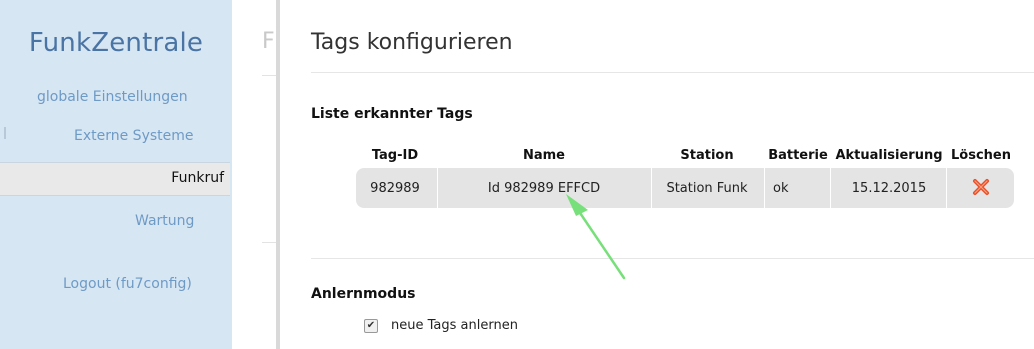  I want to click on column-header-tag-id: Tag-ID, so click(395, 155).